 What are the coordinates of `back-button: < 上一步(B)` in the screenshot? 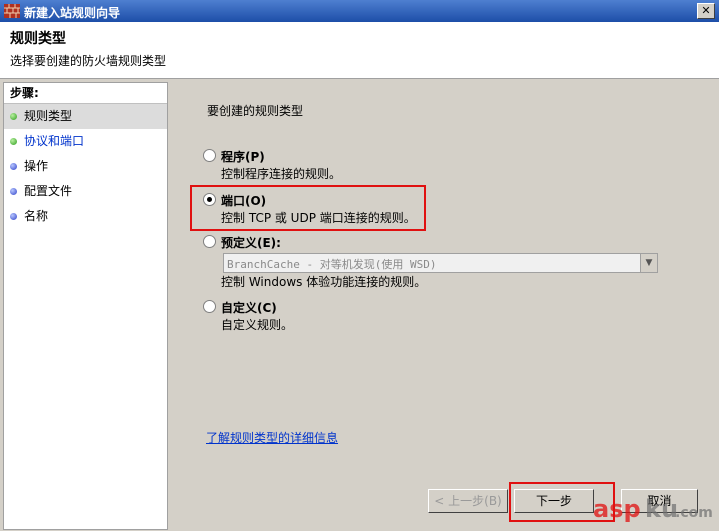 It's located at (468, 501).